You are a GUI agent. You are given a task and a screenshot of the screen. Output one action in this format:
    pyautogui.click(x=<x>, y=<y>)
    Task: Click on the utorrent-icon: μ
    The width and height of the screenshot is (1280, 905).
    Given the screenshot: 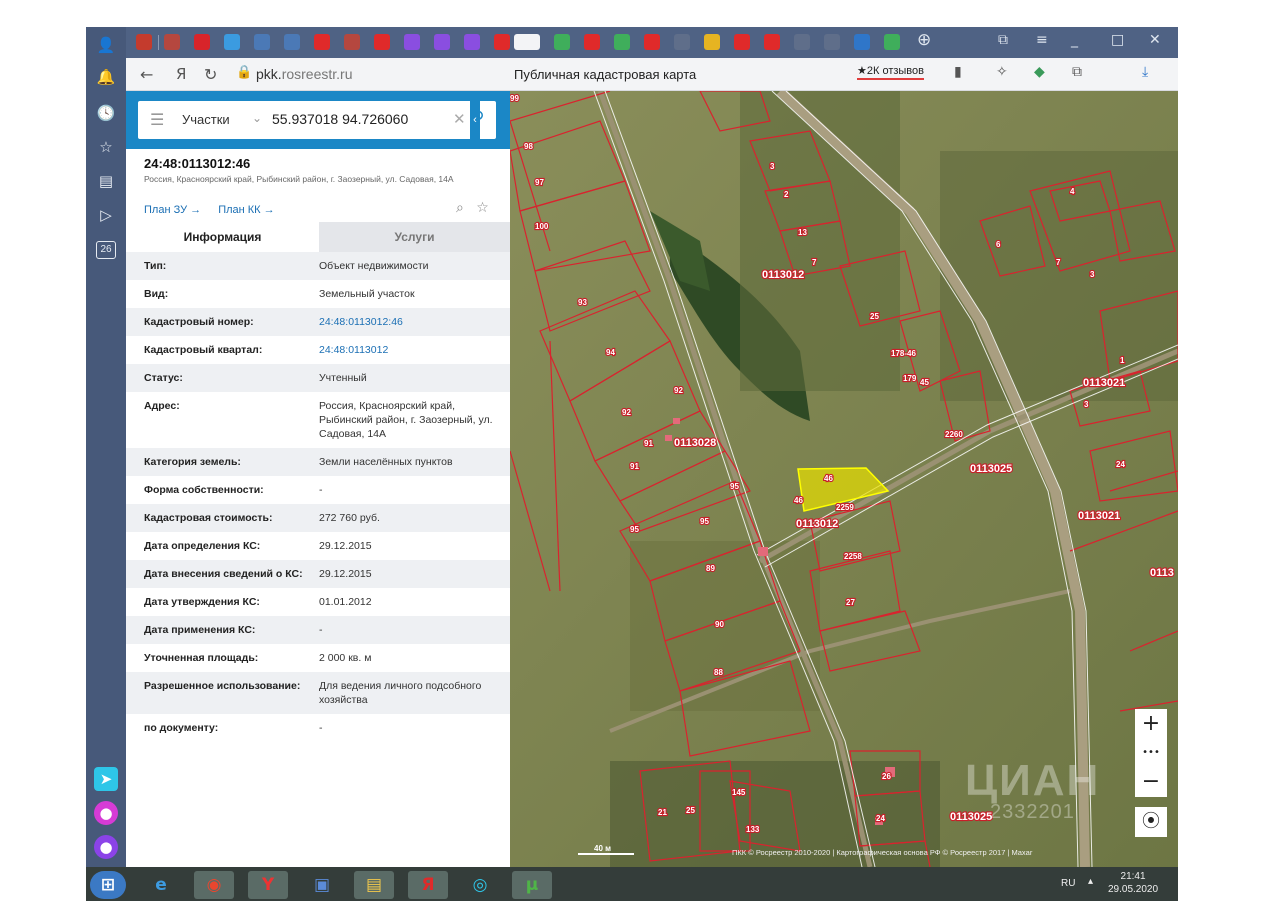 What is the action you would take?
    pyautogui.click(x=532, y=885)
    